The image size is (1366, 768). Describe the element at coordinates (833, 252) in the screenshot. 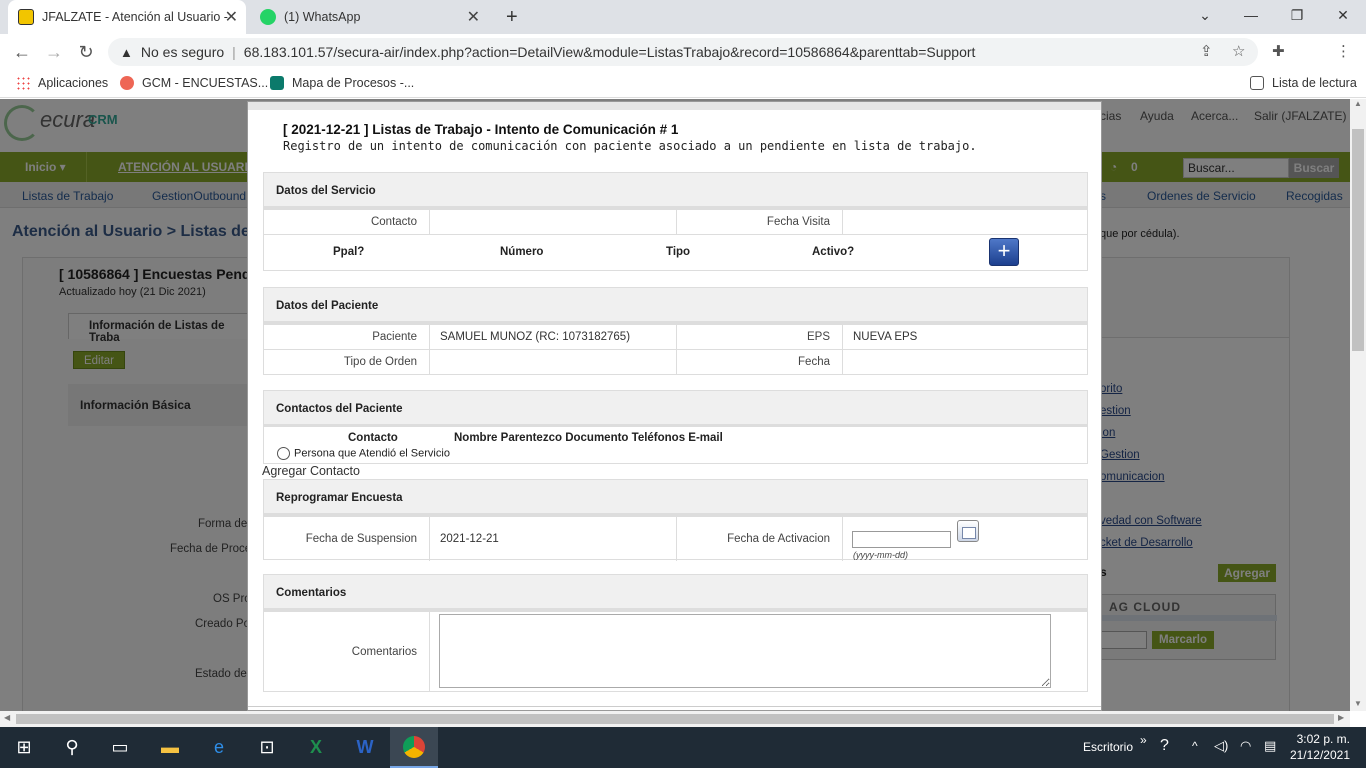

I see `col-activo: Activo?` at that location.